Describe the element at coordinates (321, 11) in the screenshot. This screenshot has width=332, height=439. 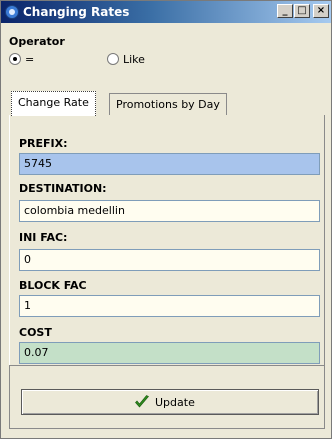
I see `close-button: ×` at that location.